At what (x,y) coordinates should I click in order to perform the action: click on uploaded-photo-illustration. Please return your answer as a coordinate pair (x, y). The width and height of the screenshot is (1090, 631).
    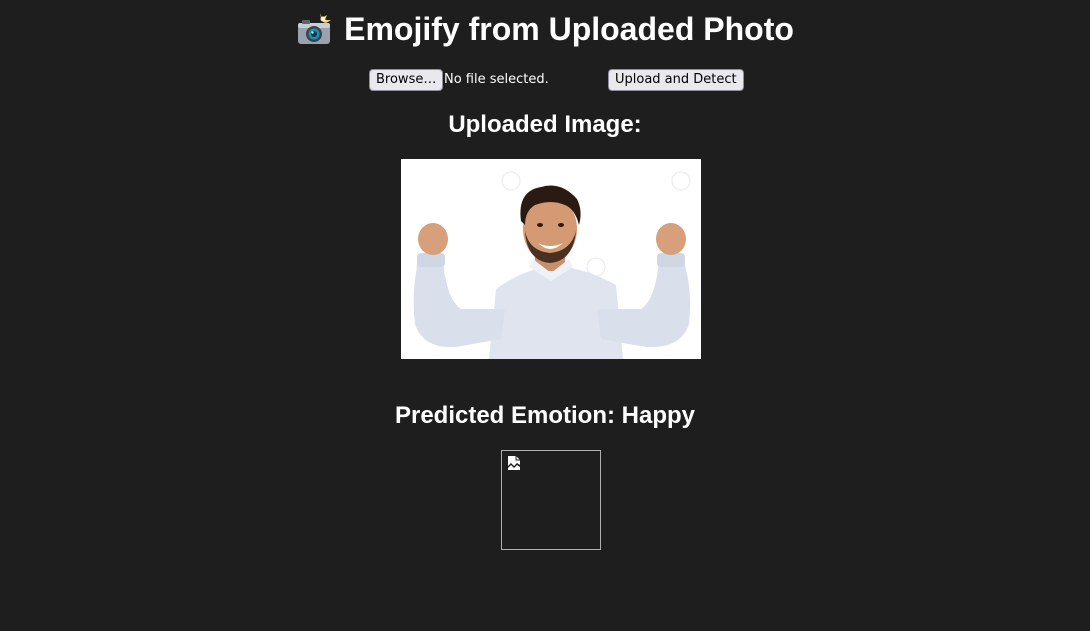
    Looking at the image, I should click on (551, 259).